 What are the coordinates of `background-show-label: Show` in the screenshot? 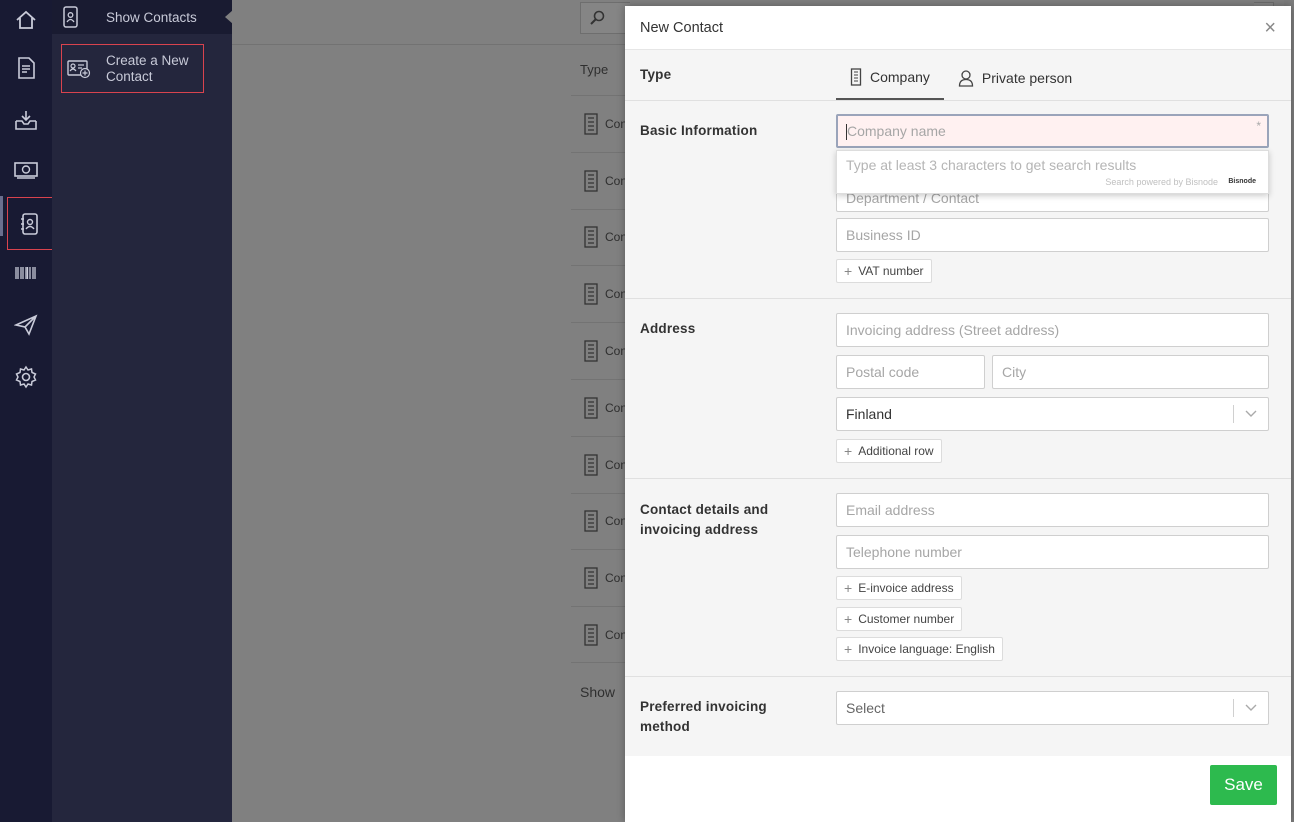 It's located at (598, 692).